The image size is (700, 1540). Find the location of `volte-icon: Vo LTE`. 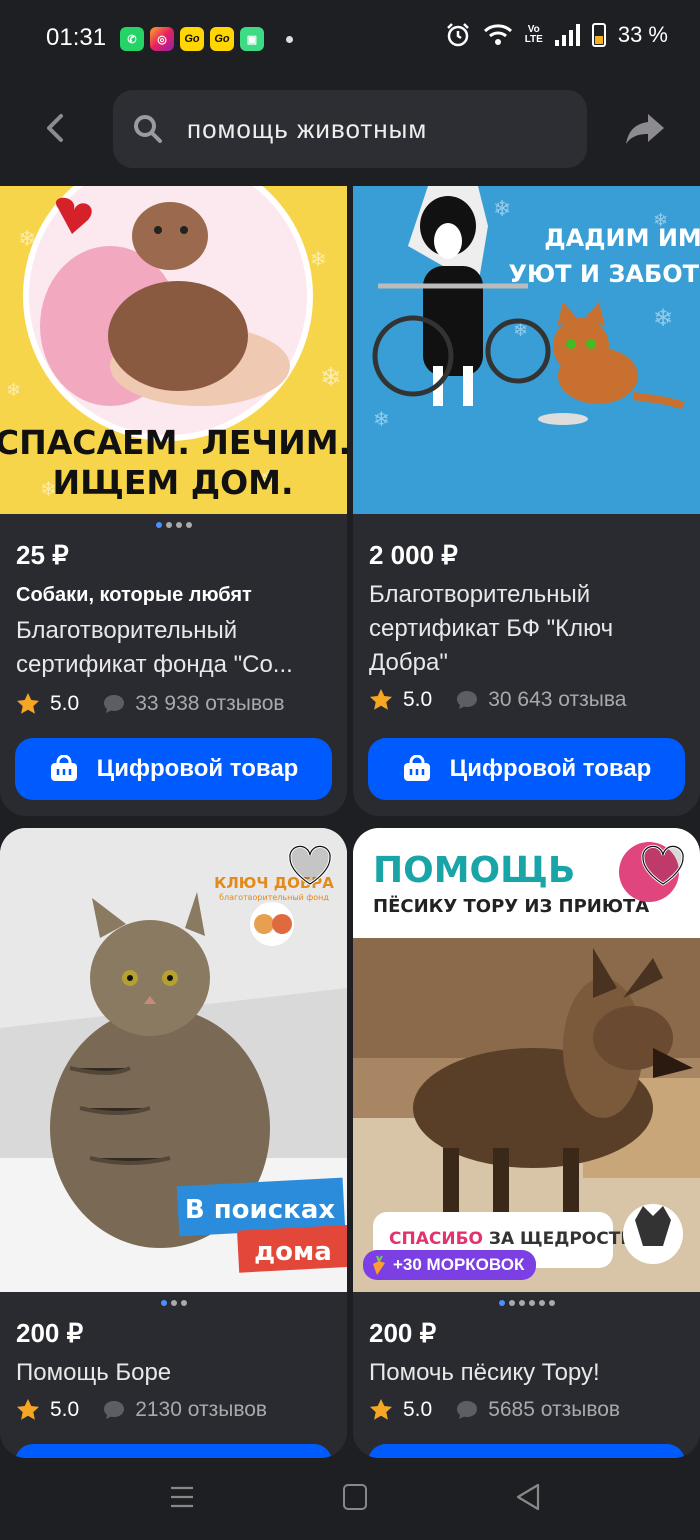

volte-icon: Vo LTE is located at coordinates (533, 34).